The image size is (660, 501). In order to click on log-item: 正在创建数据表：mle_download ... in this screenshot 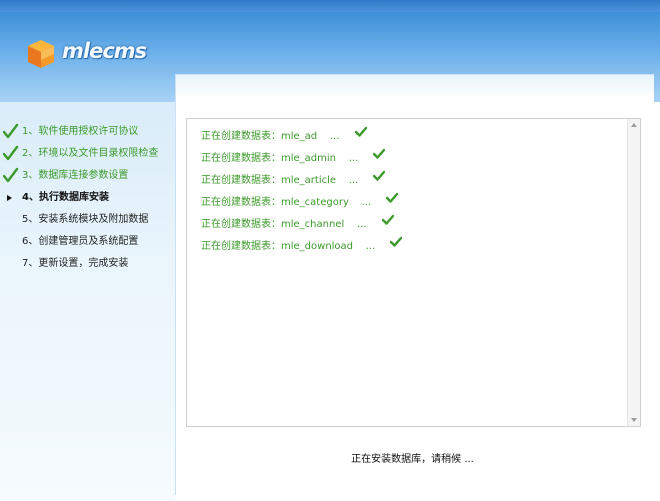, I will do `click(302, 247)`.